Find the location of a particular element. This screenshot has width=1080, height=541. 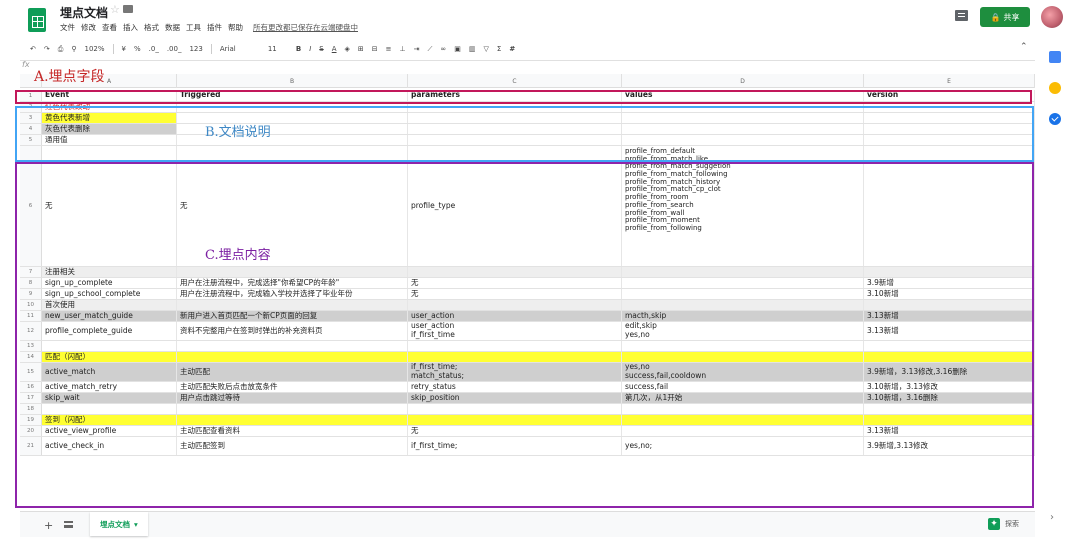

chevron-down-icon: ▾ is located at coordinates (136, 524).